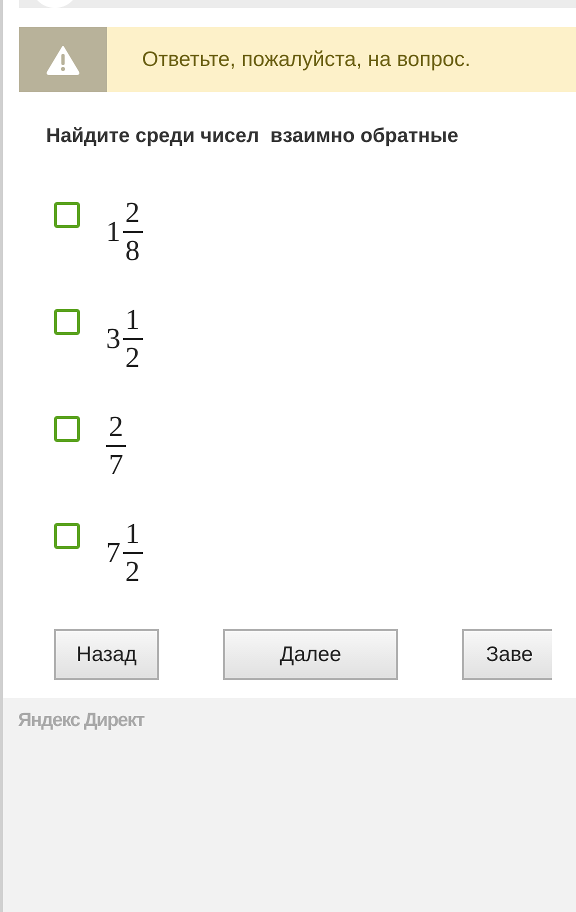  Describe the element at coordinates (113, 339) in the screenshot. I see `whole-number: 3` at that location.